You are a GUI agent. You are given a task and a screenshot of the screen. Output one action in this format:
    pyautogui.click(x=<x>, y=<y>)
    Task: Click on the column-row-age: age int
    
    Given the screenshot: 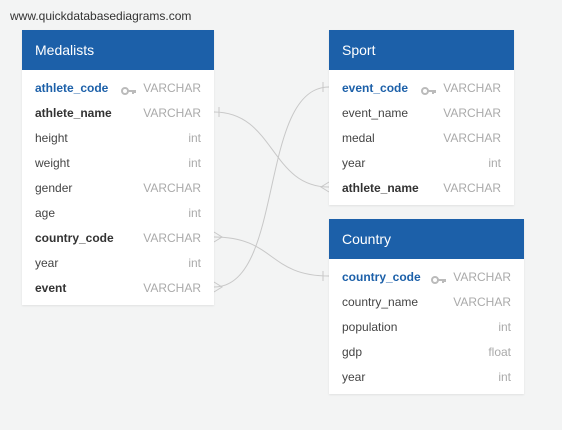 What is the action you would take?
    pyautogui.click(x=118, y=212)
    